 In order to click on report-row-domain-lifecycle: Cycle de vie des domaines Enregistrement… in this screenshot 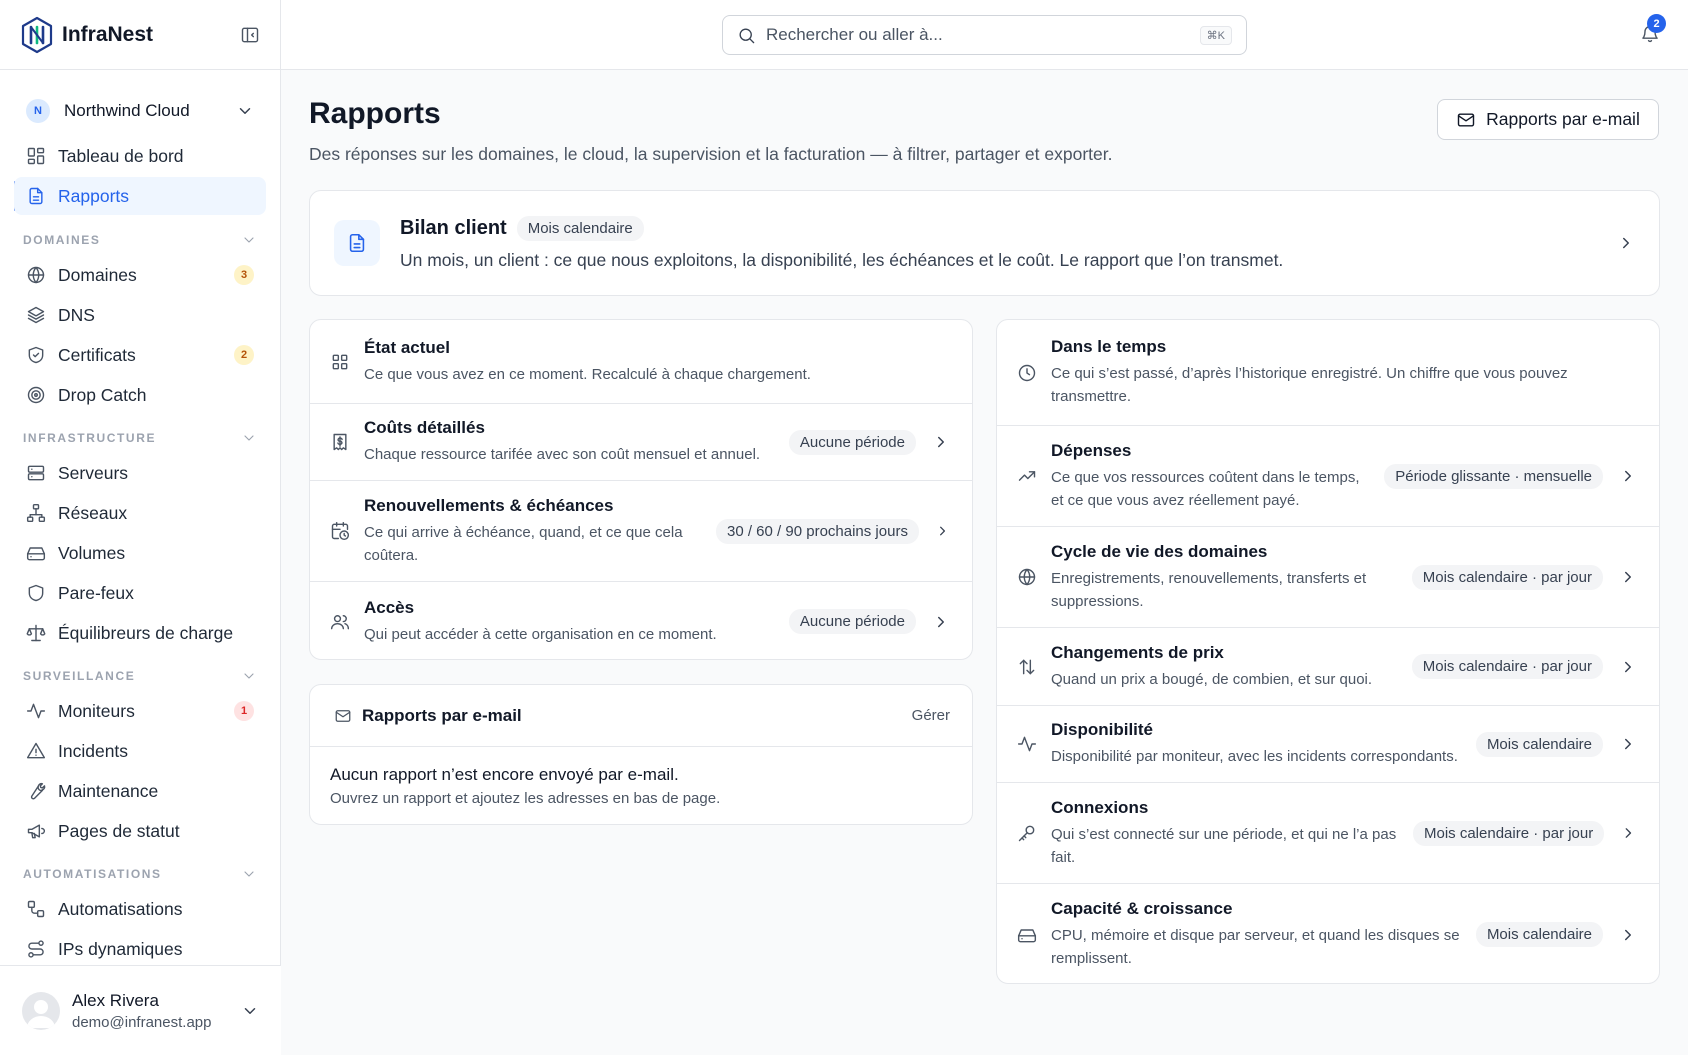, I will do `click(1328, 577)`.